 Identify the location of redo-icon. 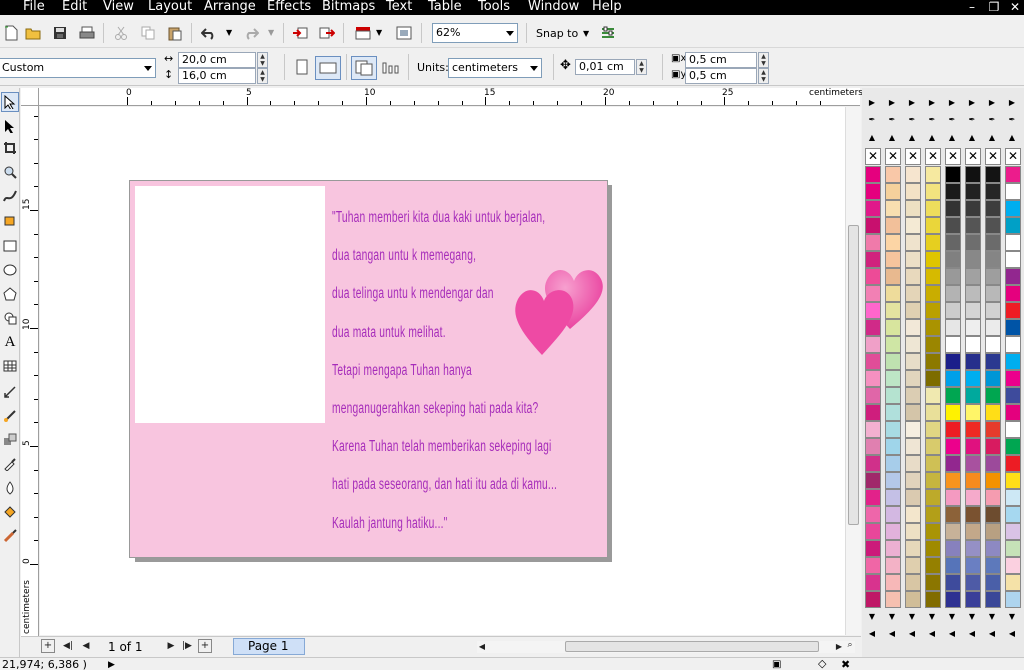
(251, 33).